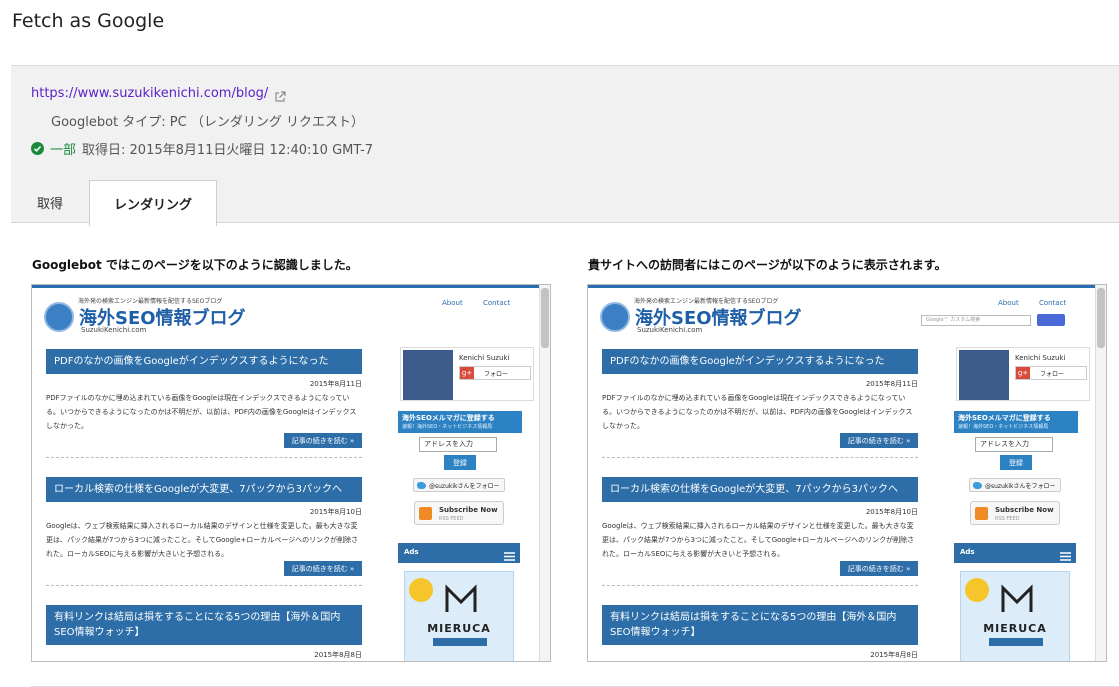  I want to click on newsletter-title: 海外SEOメルマガに登録する, so click(448, 418).